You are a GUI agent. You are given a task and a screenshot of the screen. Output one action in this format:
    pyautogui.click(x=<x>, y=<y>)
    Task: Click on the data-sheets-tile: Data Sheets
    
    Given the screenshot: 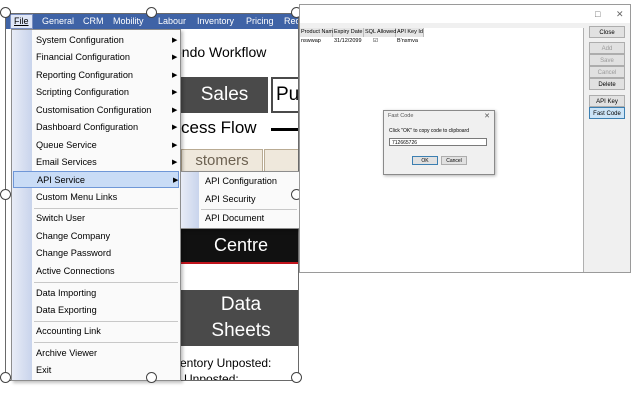 What is the action you would take?
    pyautogui.click(x=239, y=318)
    